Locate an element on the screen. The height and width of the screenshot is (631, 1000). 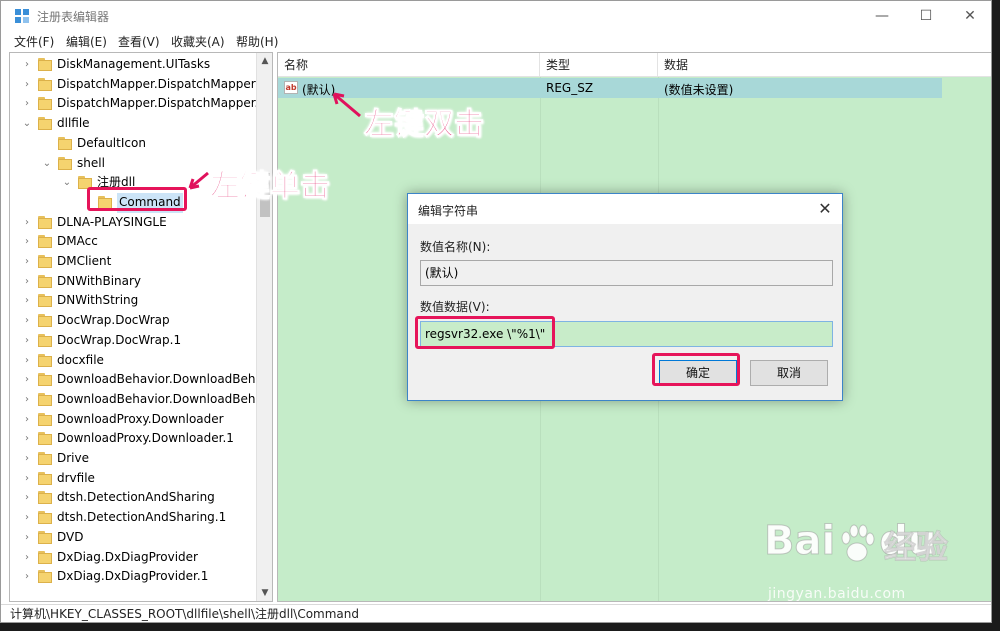
regedit-app-icon is located at coordinates (22, 16).